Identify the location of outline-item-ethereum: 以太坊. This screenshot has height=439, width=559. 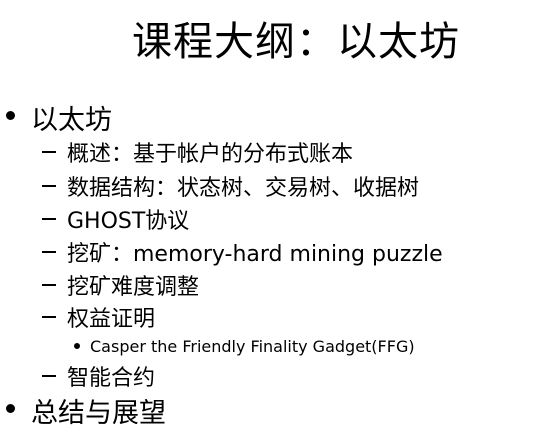
(59, 118).